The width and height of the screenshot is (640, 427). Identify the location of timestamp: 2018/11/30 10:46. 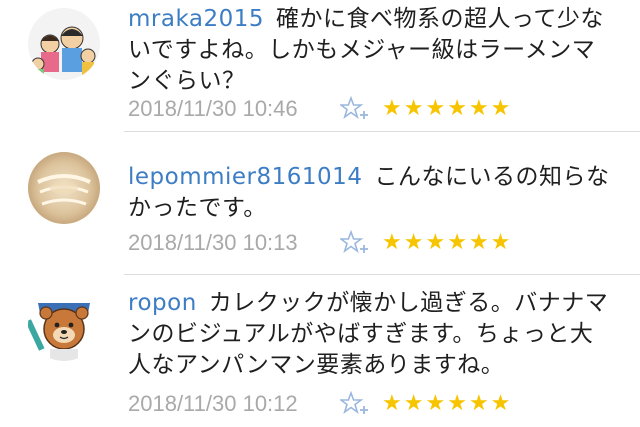
(213, 108).